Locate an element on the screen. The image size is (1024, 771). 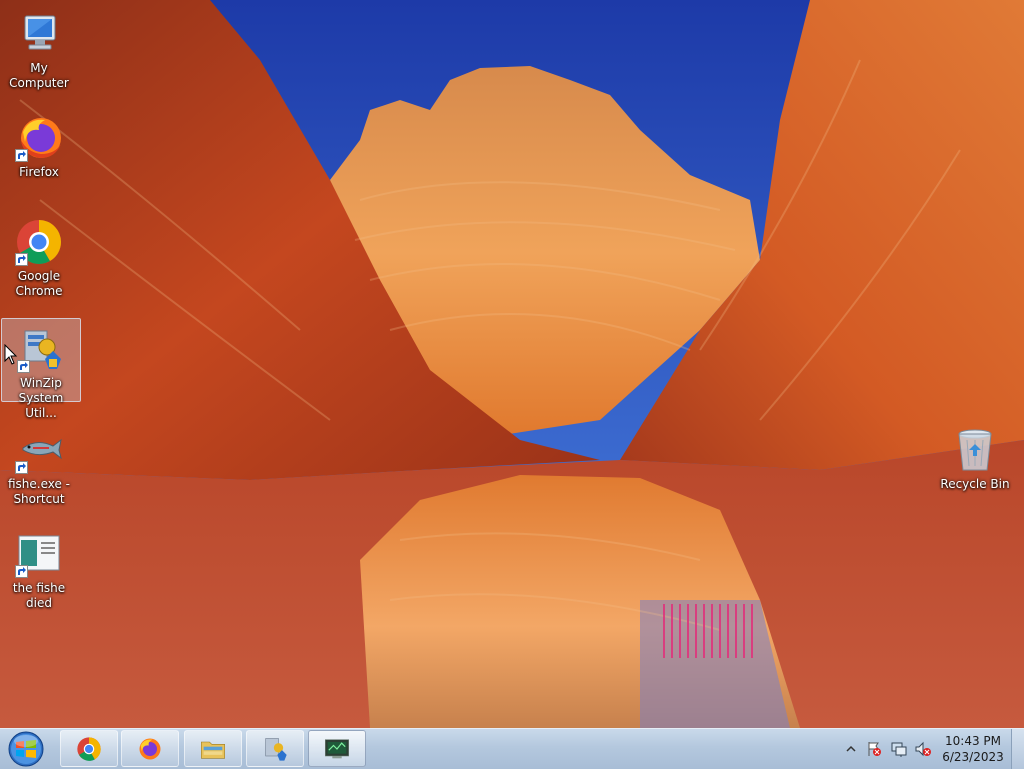
taskbar-winzip-system-utilities is located at coordinates (275, 748).